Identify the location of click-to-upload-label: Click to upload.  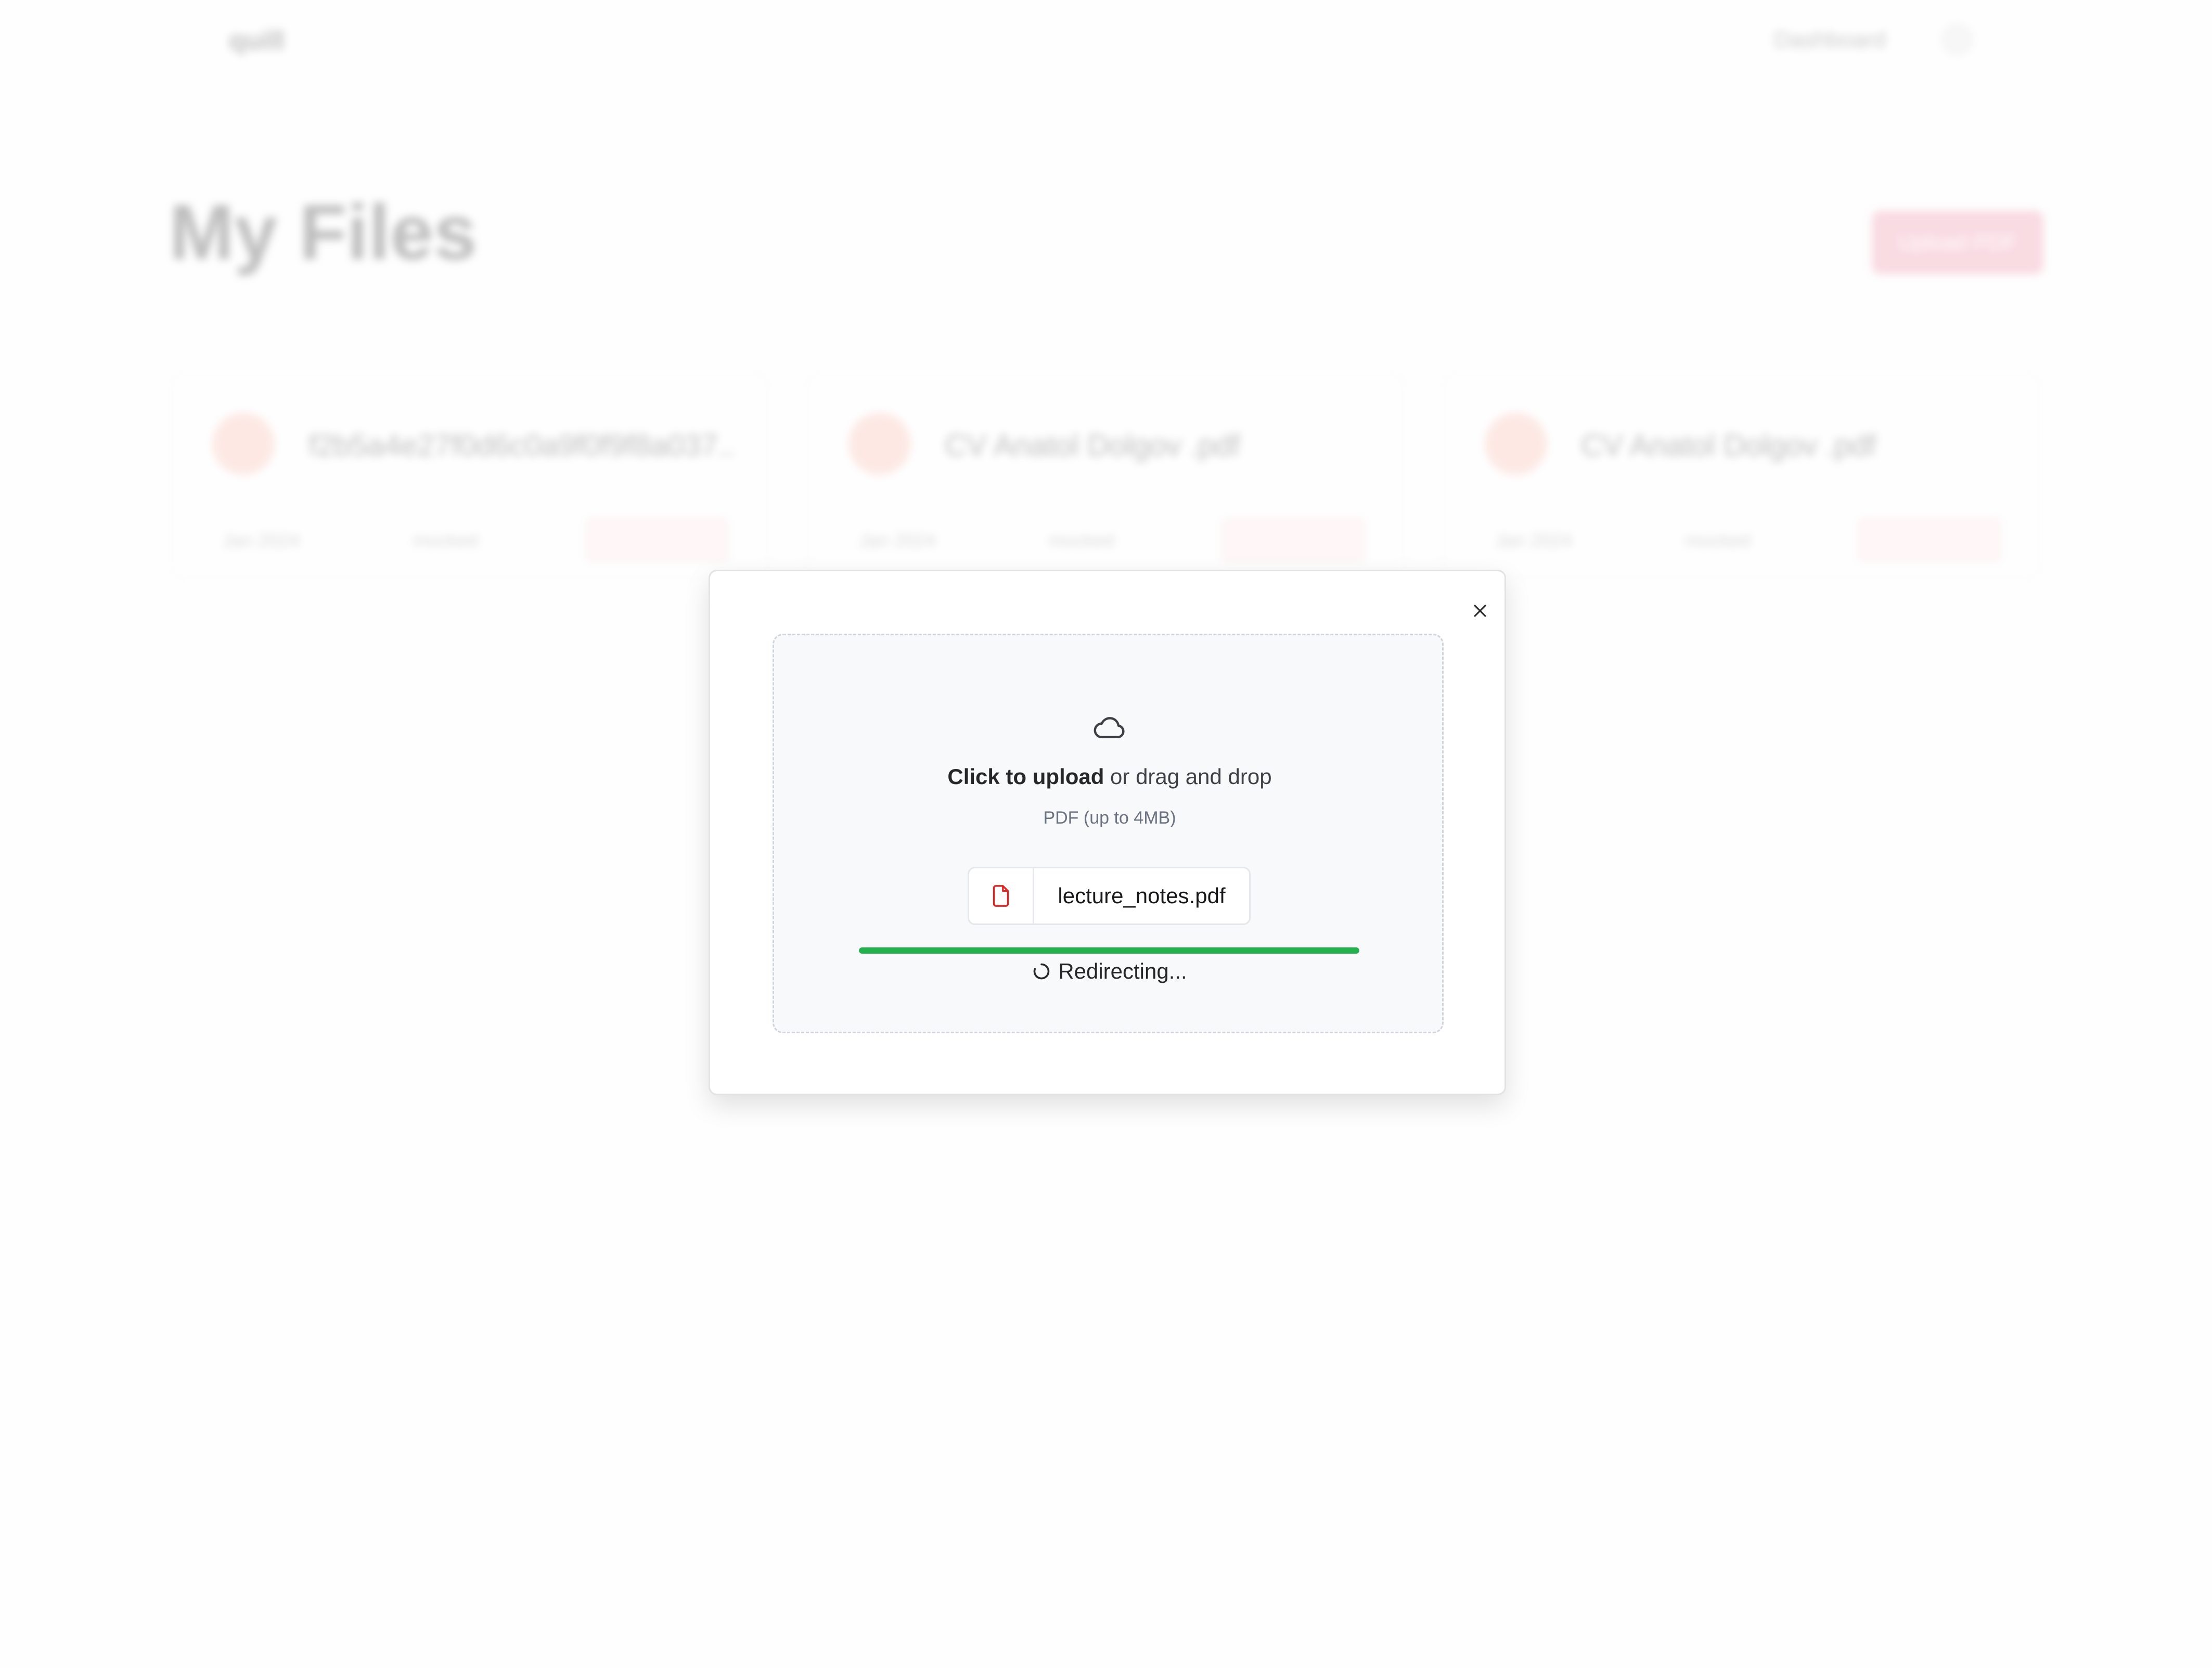
(1025, 776).